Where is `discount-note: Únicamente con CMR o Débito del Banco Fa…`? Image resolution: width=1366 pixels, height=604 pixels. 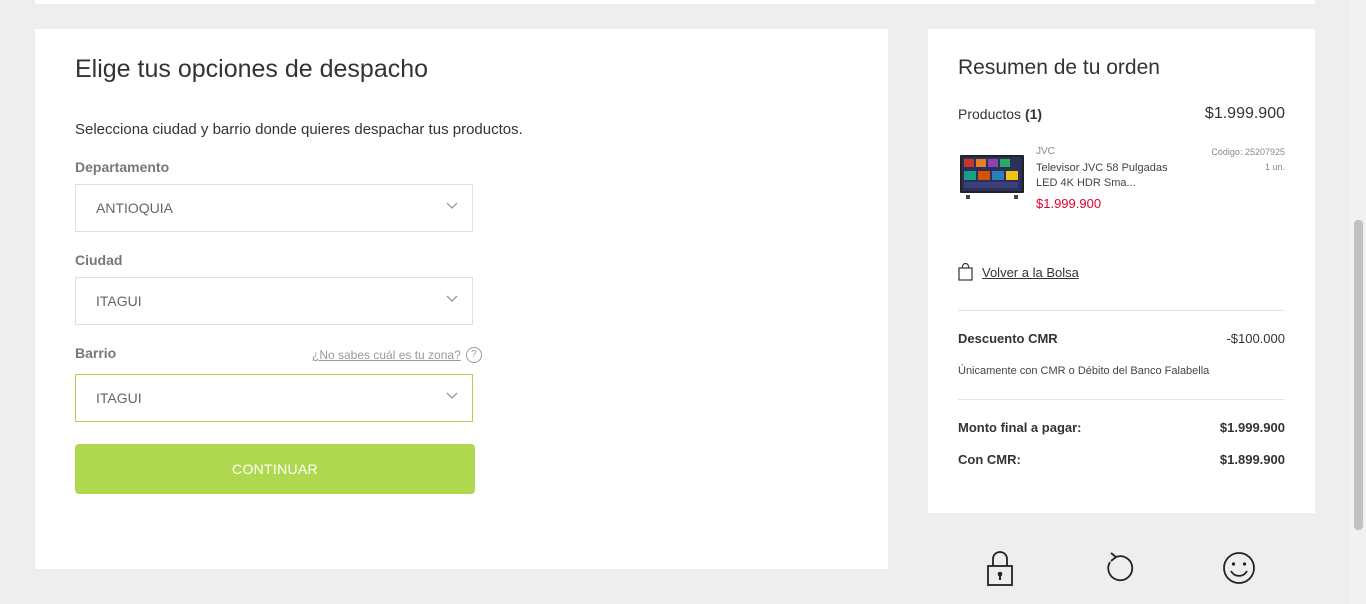 discount-note: Únicamente con CMR o Débito del Banco Fa… is located at coordinates (1084, 371).